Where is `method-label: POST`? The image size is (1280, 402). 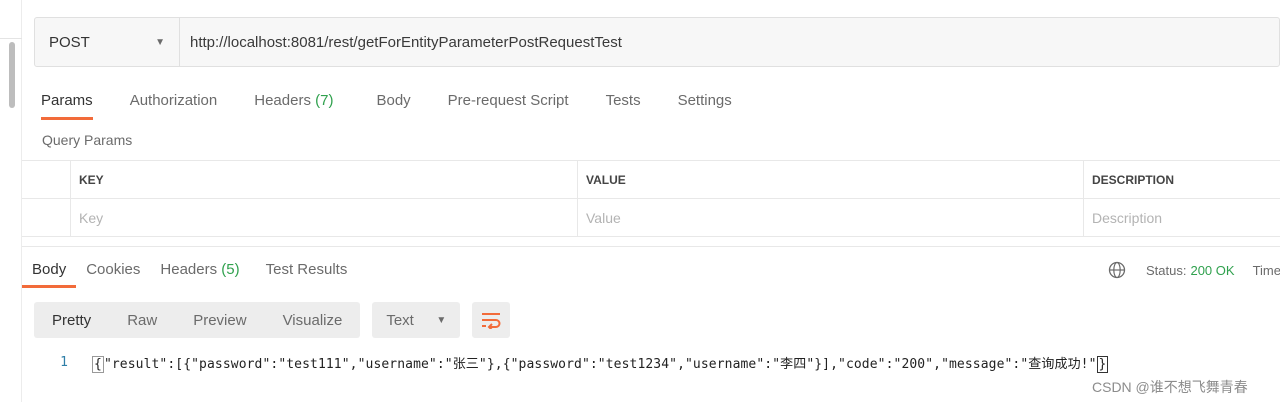
method-label: POST is located at coordinates (69, 42).